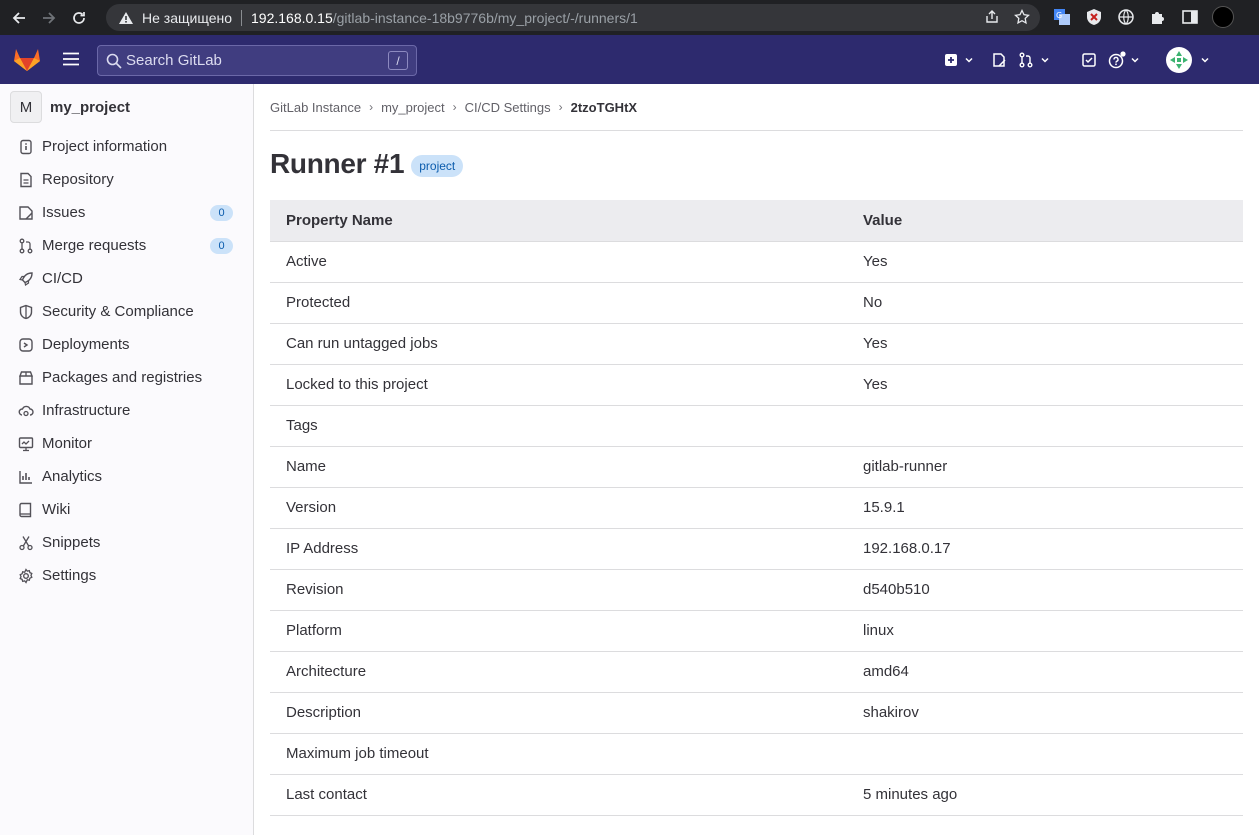 The image size is (1259, 835). Describe the element at coordinates (62, 278) in the screenshot. I see `sidebar-item-label: CI/CD` at that location.